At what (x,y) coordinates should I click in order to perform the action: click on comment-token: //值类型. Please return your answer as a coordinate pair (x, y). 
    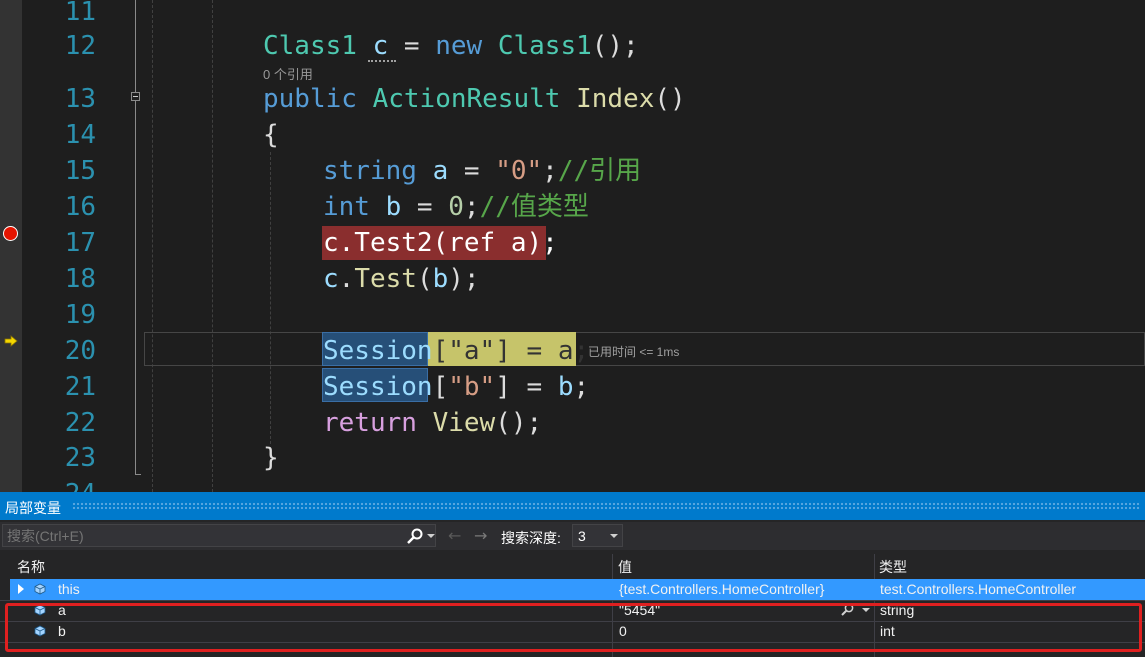
    Looking at the image, I should click on (534, 207).